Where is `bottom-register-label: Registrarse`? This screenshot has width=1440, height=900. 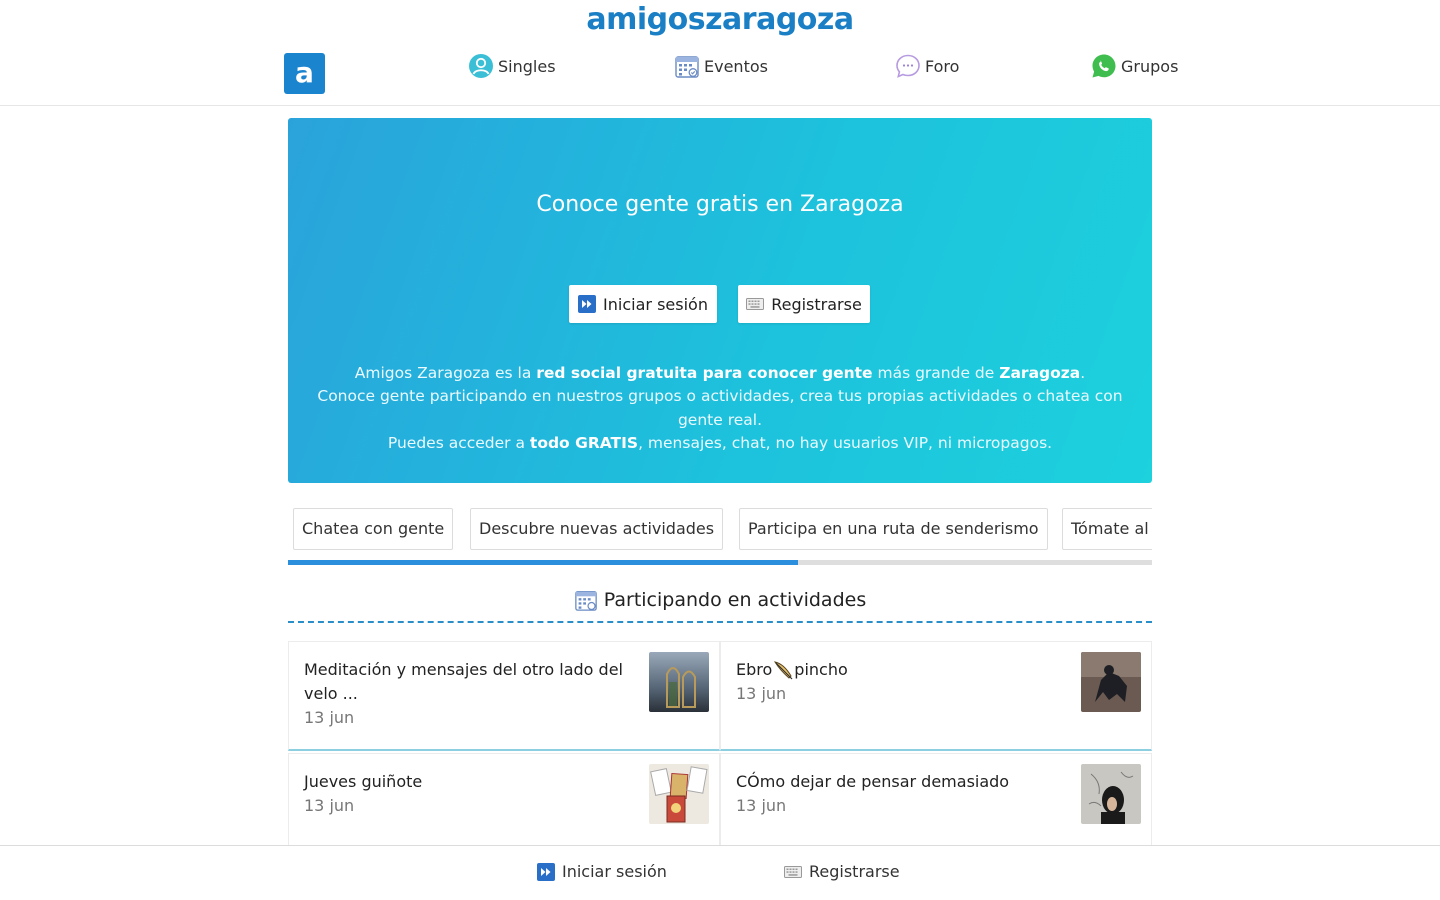 bottom-register-label: Registrarse is located at coordinates (854, 871).